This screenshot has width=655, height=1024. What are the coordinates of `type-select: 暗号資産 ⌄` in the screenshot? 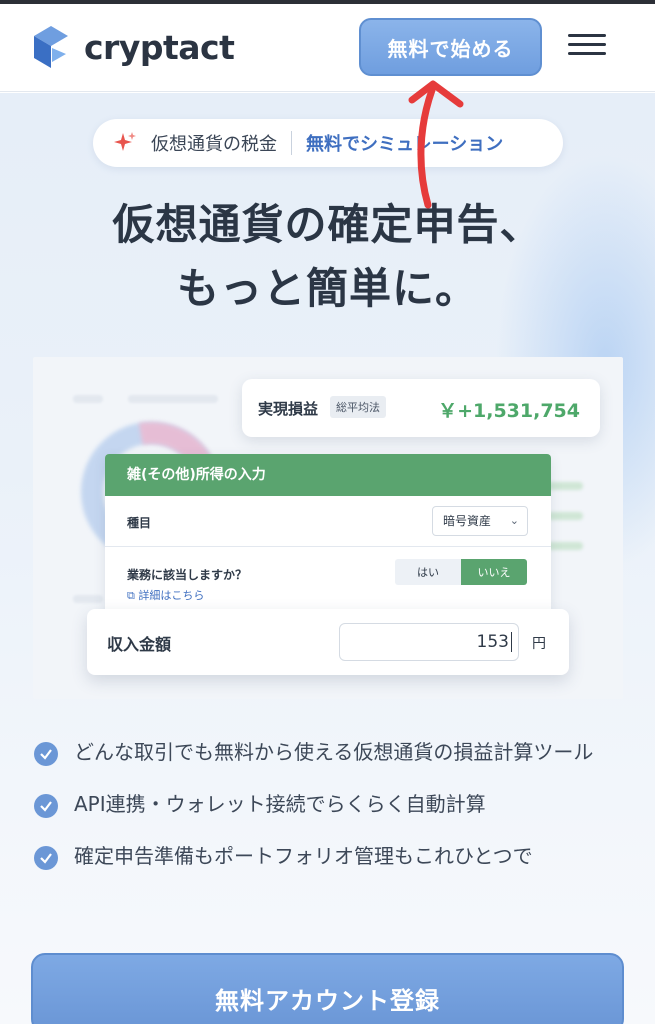 It's located at (480, 521).